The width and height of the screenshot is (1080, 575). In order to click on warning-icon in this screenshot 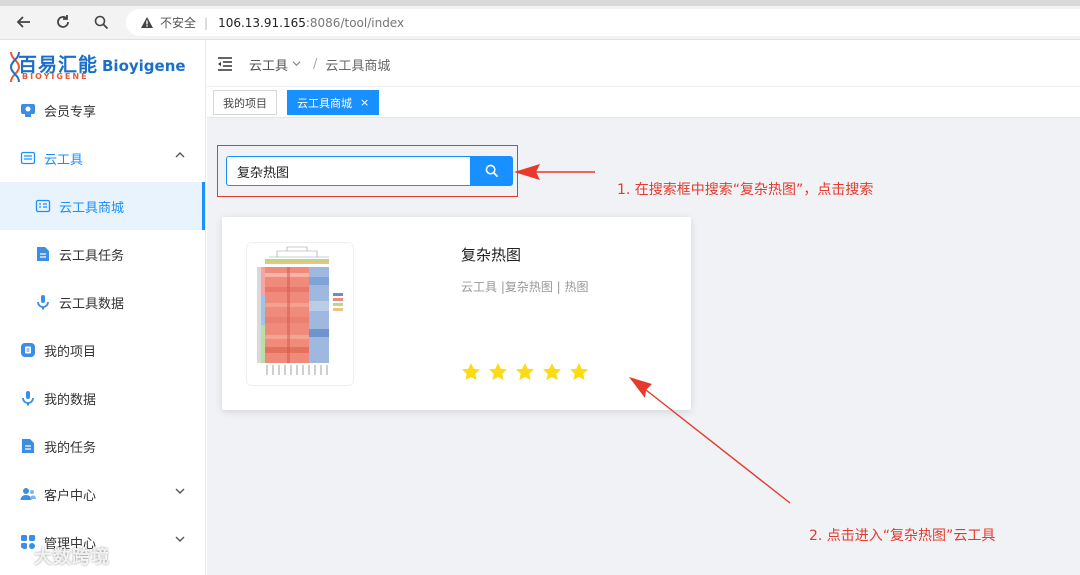, I will do `click(147, 22)`.